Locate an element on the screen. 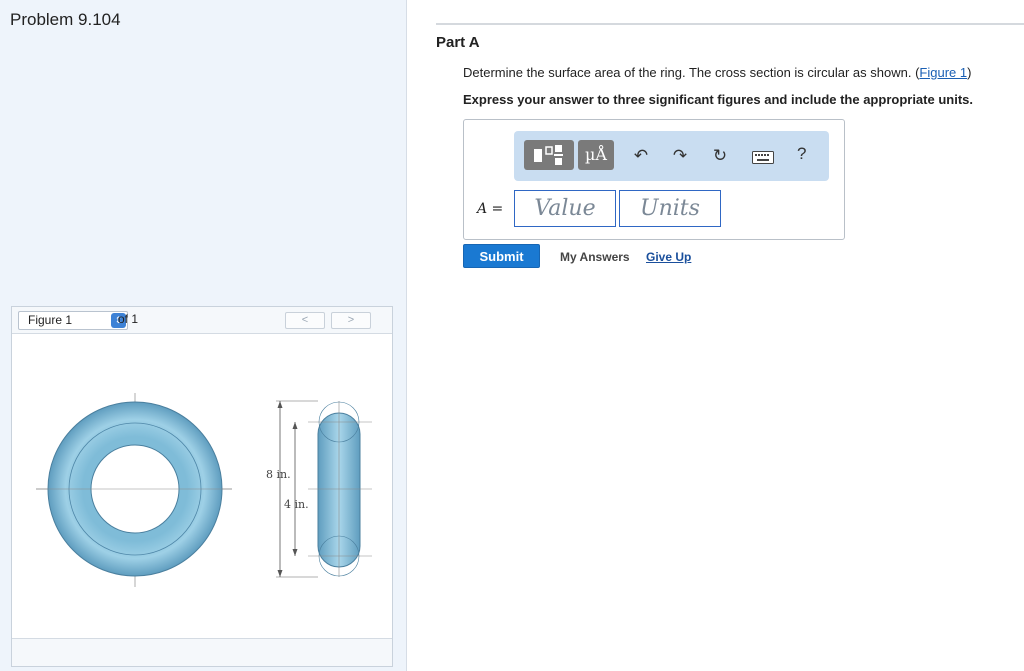 Image resolution: width=1024 pixels, height=671 pixels. figure-footer is located at coordinates (202, 652).